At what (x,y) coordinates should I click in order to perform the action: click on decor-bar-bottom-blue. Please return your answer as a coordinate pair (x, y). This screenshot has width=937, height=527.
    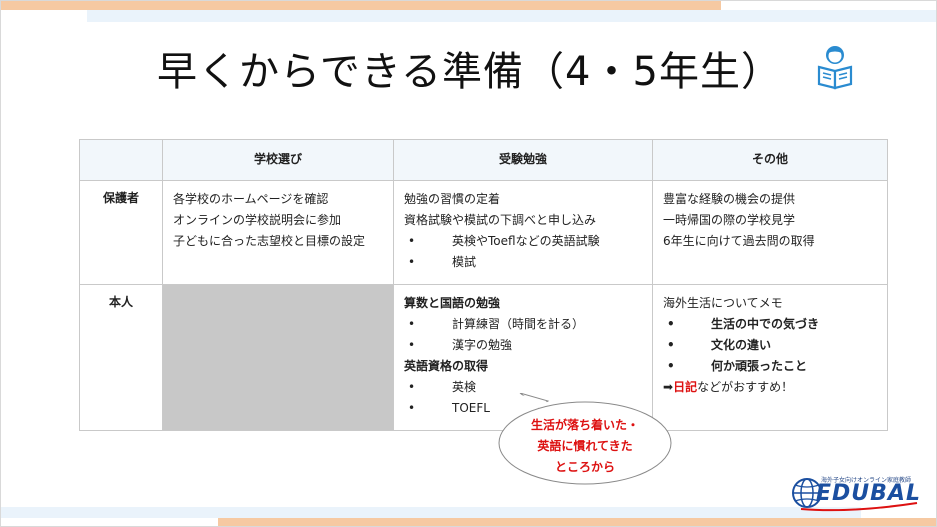
    Looking at the image, I should click on (431, 512).